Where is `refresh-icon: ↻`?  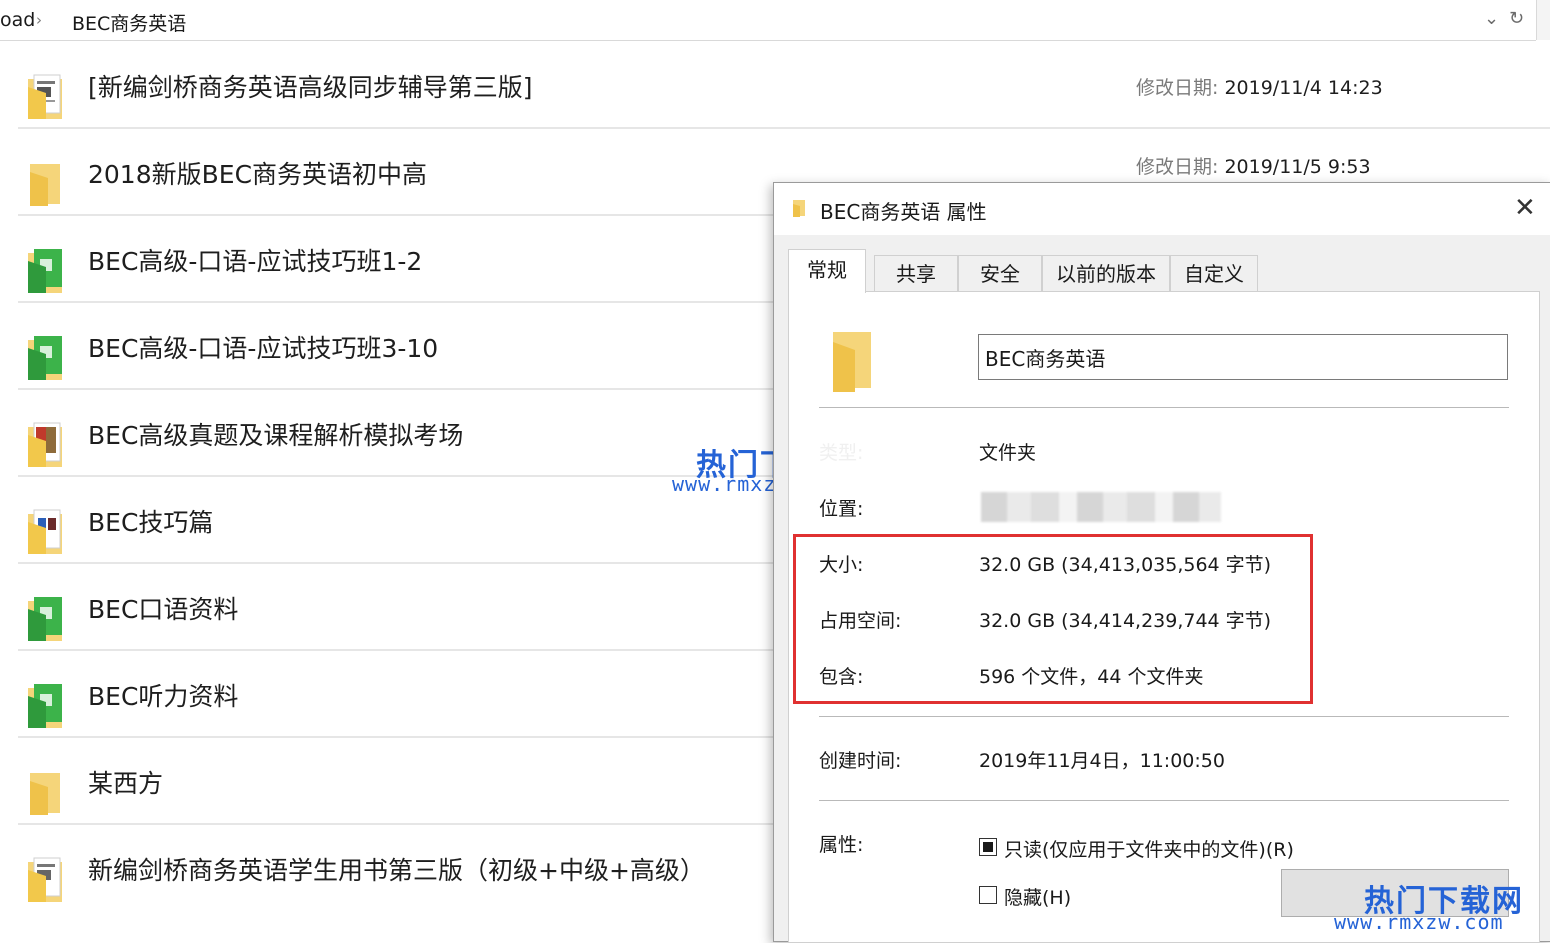 refresh-icon: ↻ is located at coordinates (1516, 18).